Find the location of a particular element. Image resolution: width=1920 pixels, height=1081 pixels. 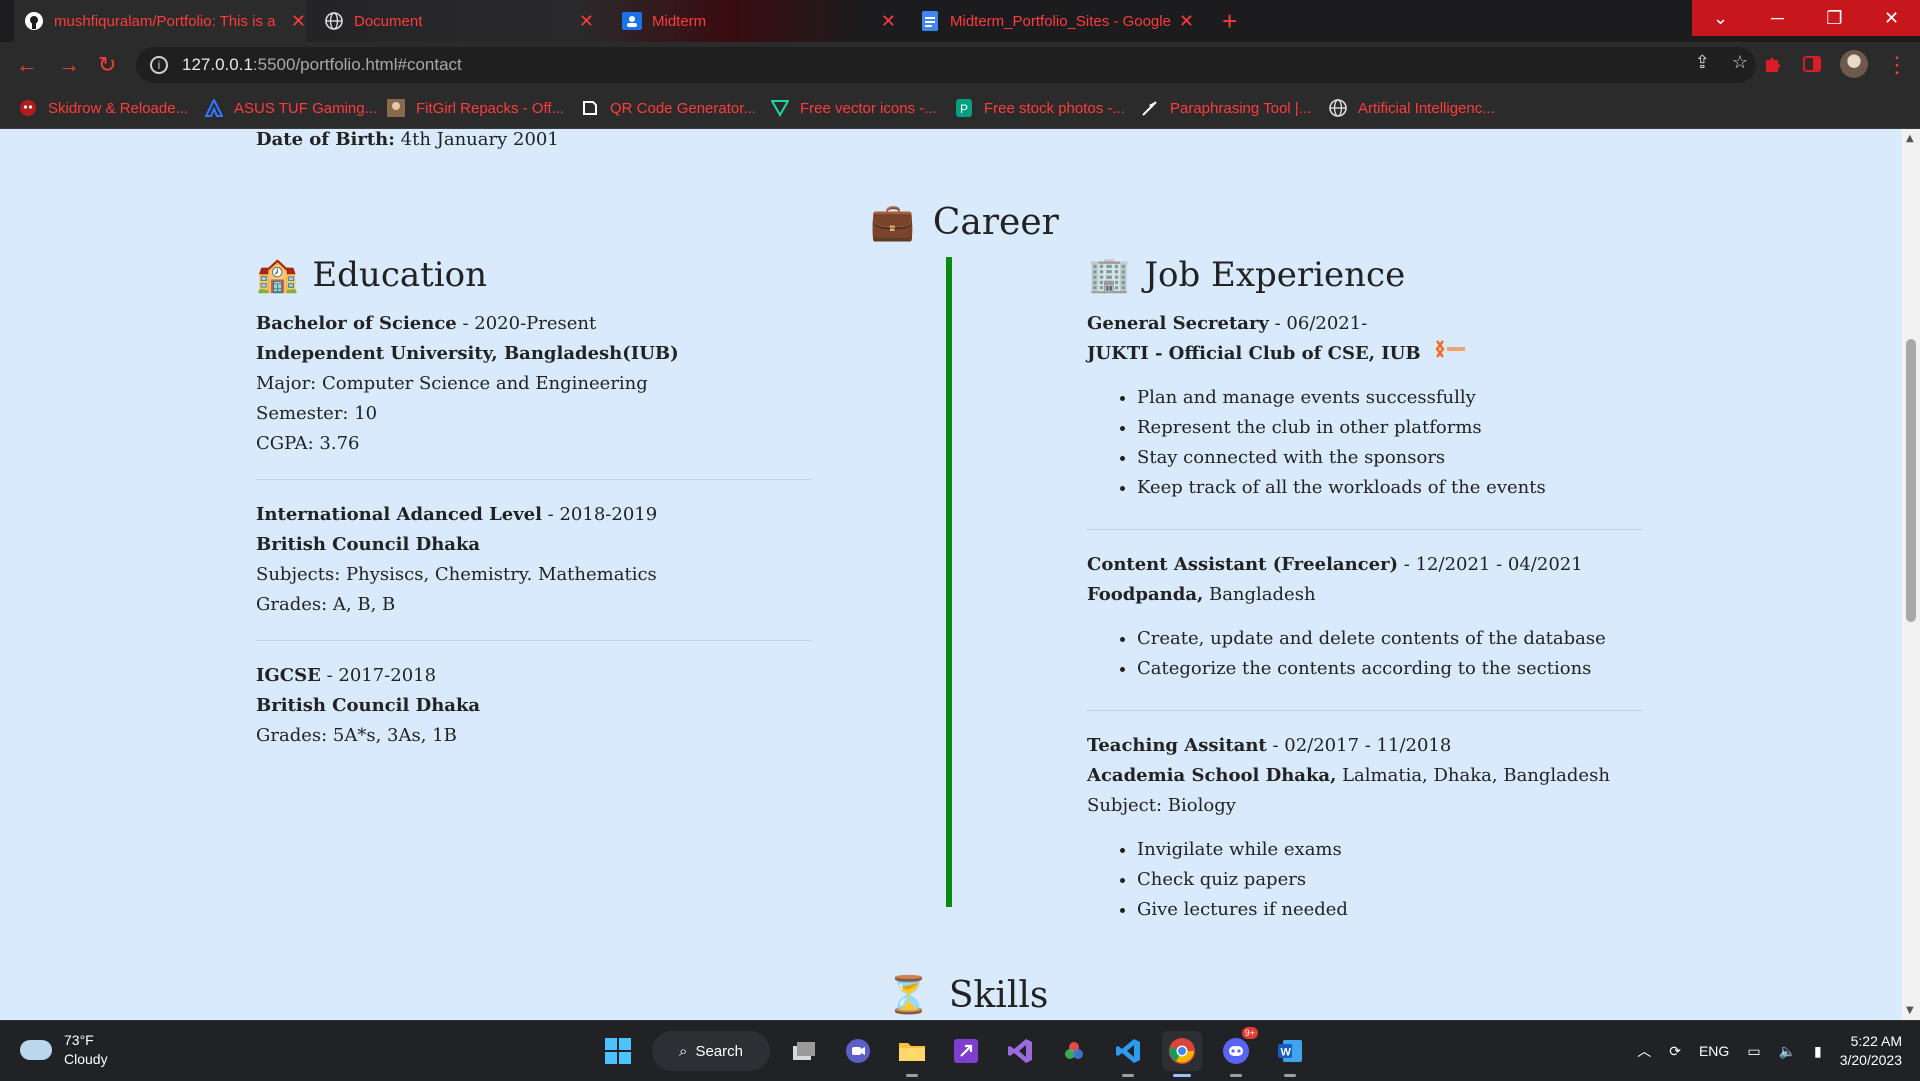

volume-icon: 🔈 is located at coordinates (1787, 1051).